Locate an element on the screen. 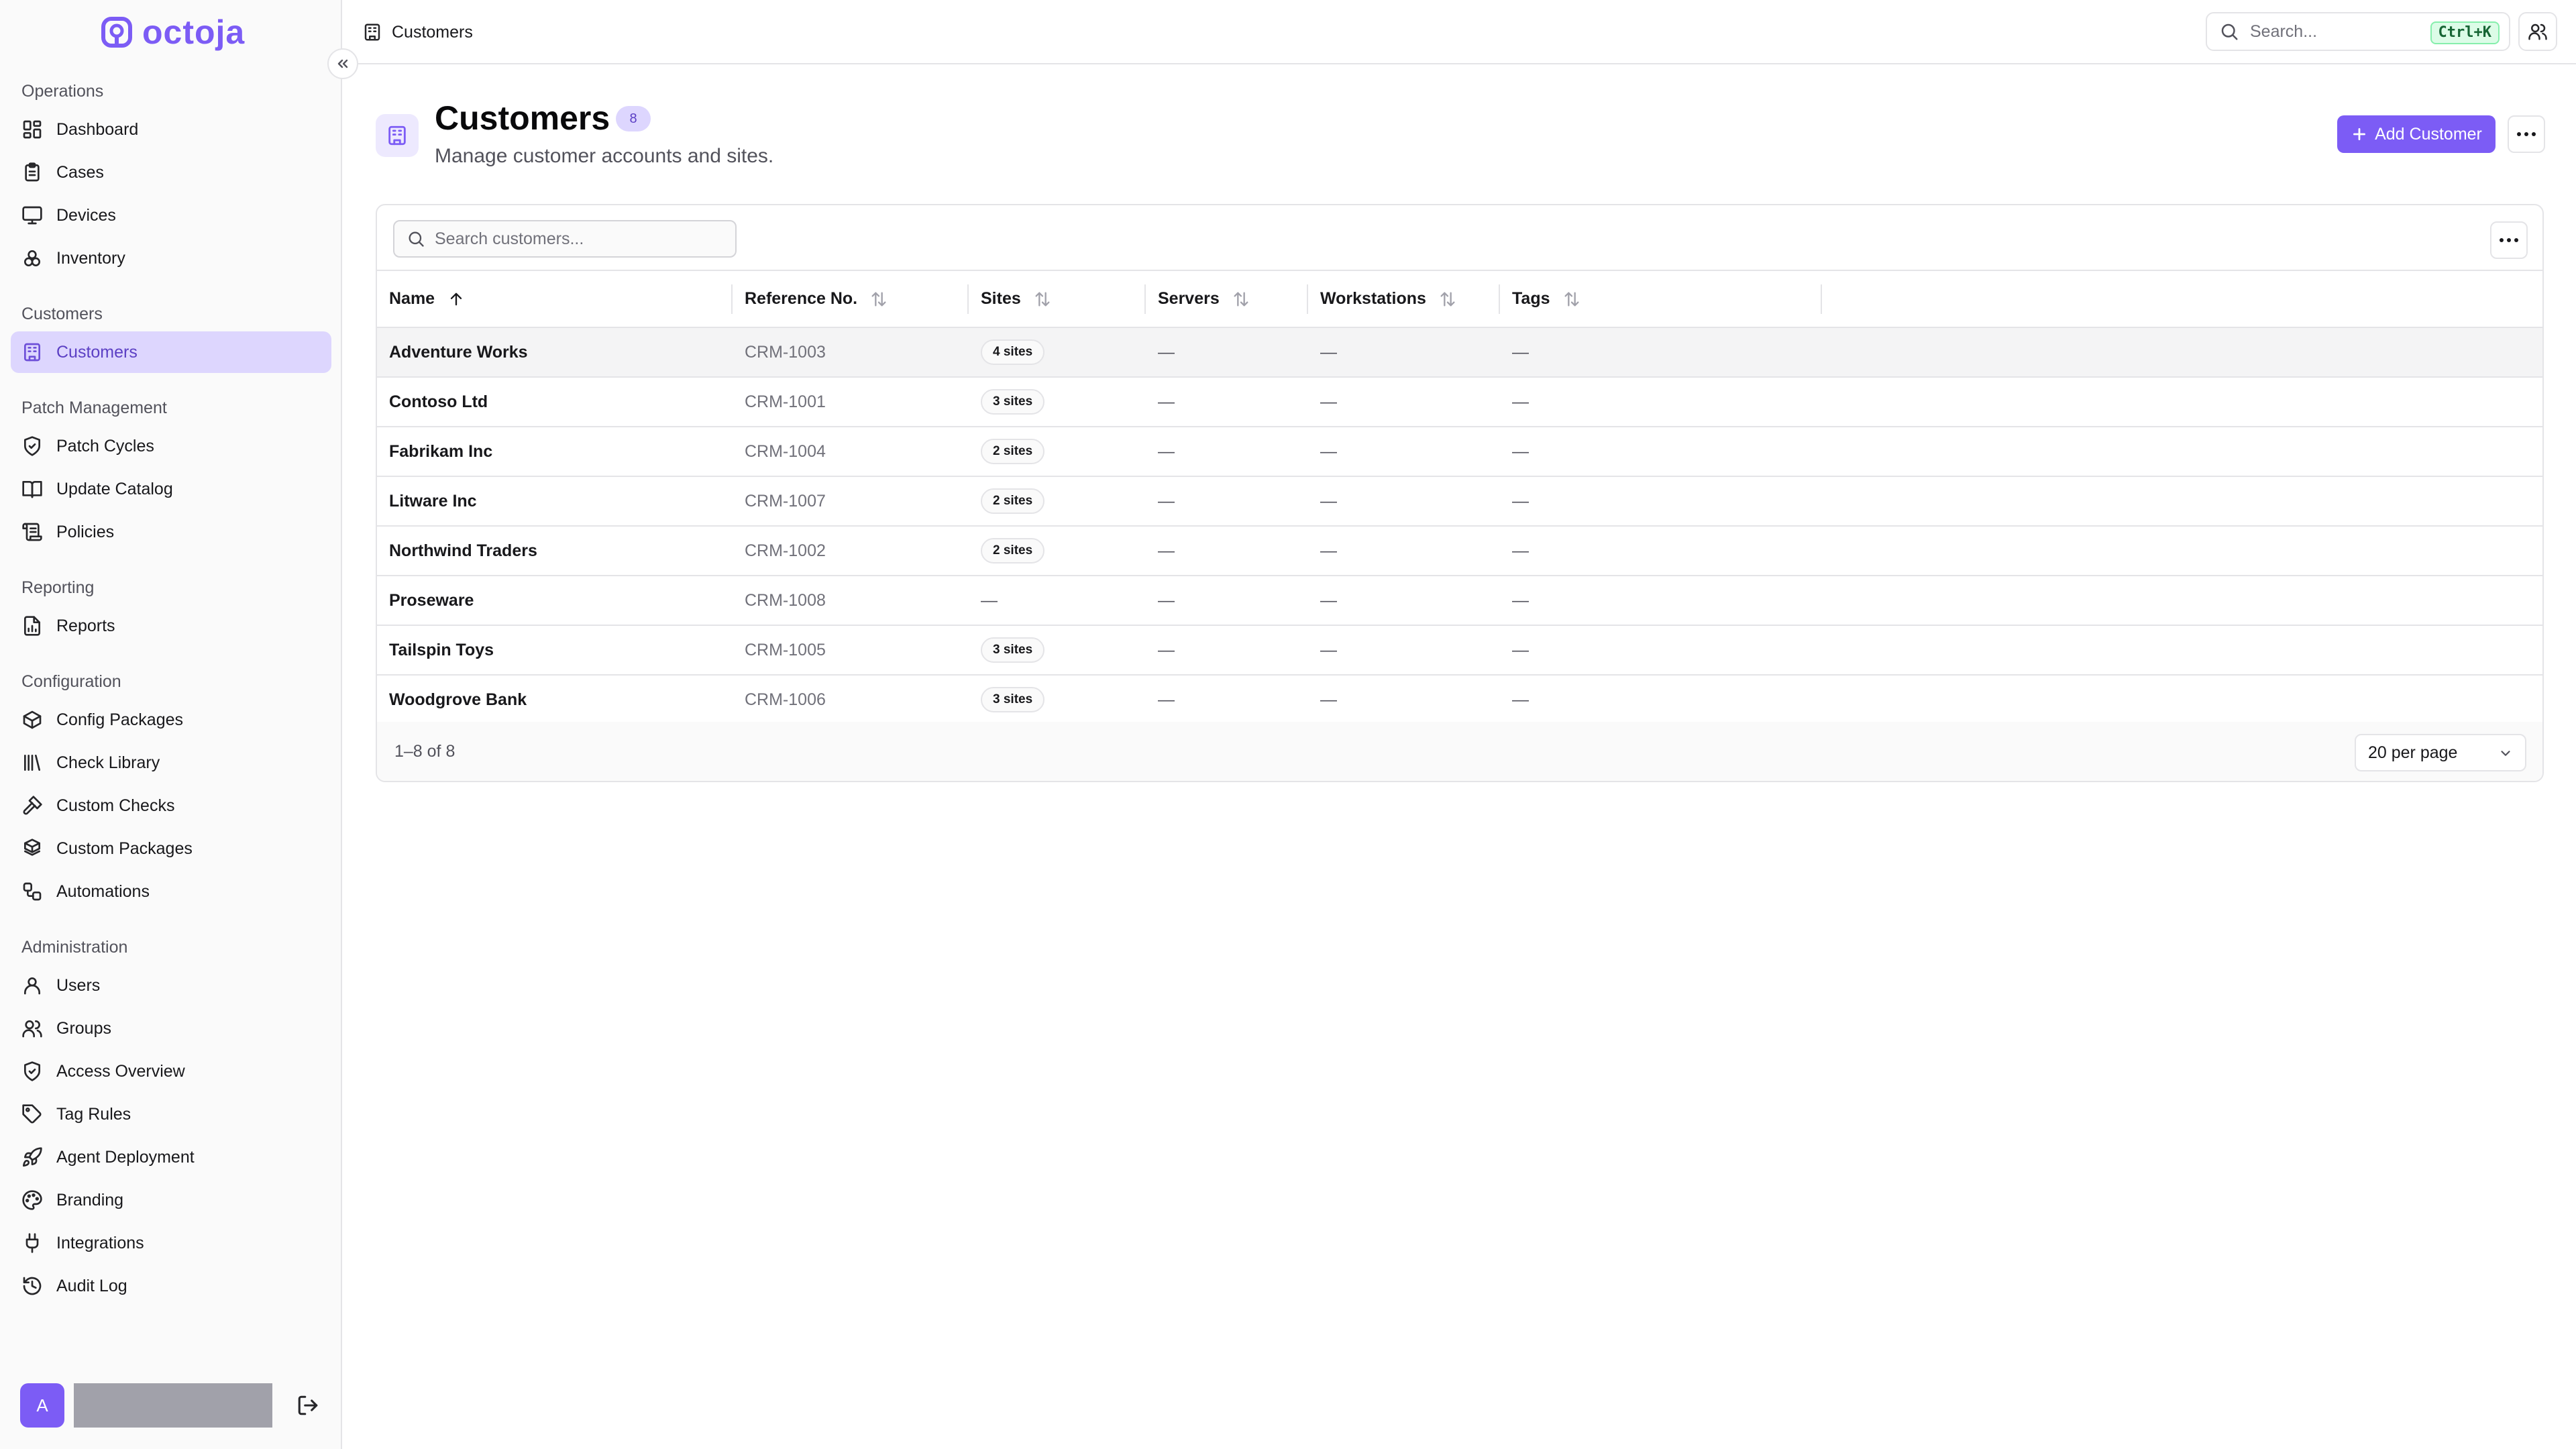 The width and height of the screenshot is (2576, 1449). column-header-workstations: Workstations is located at coordinates (1404, 299).